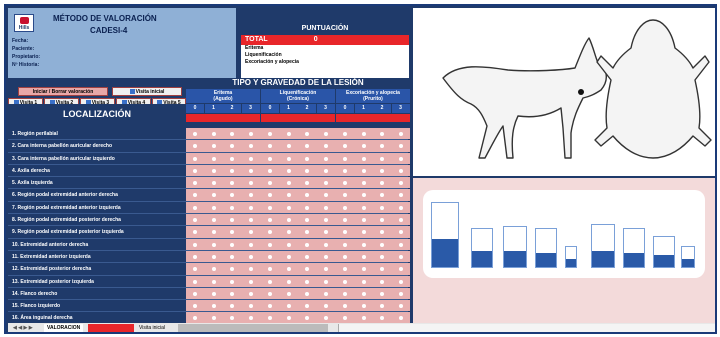 This screenshot has width=720, height=337. Describe the element at coordinates (253, 328) in the screenshot. I see `sheet-tabs-other` at that location.